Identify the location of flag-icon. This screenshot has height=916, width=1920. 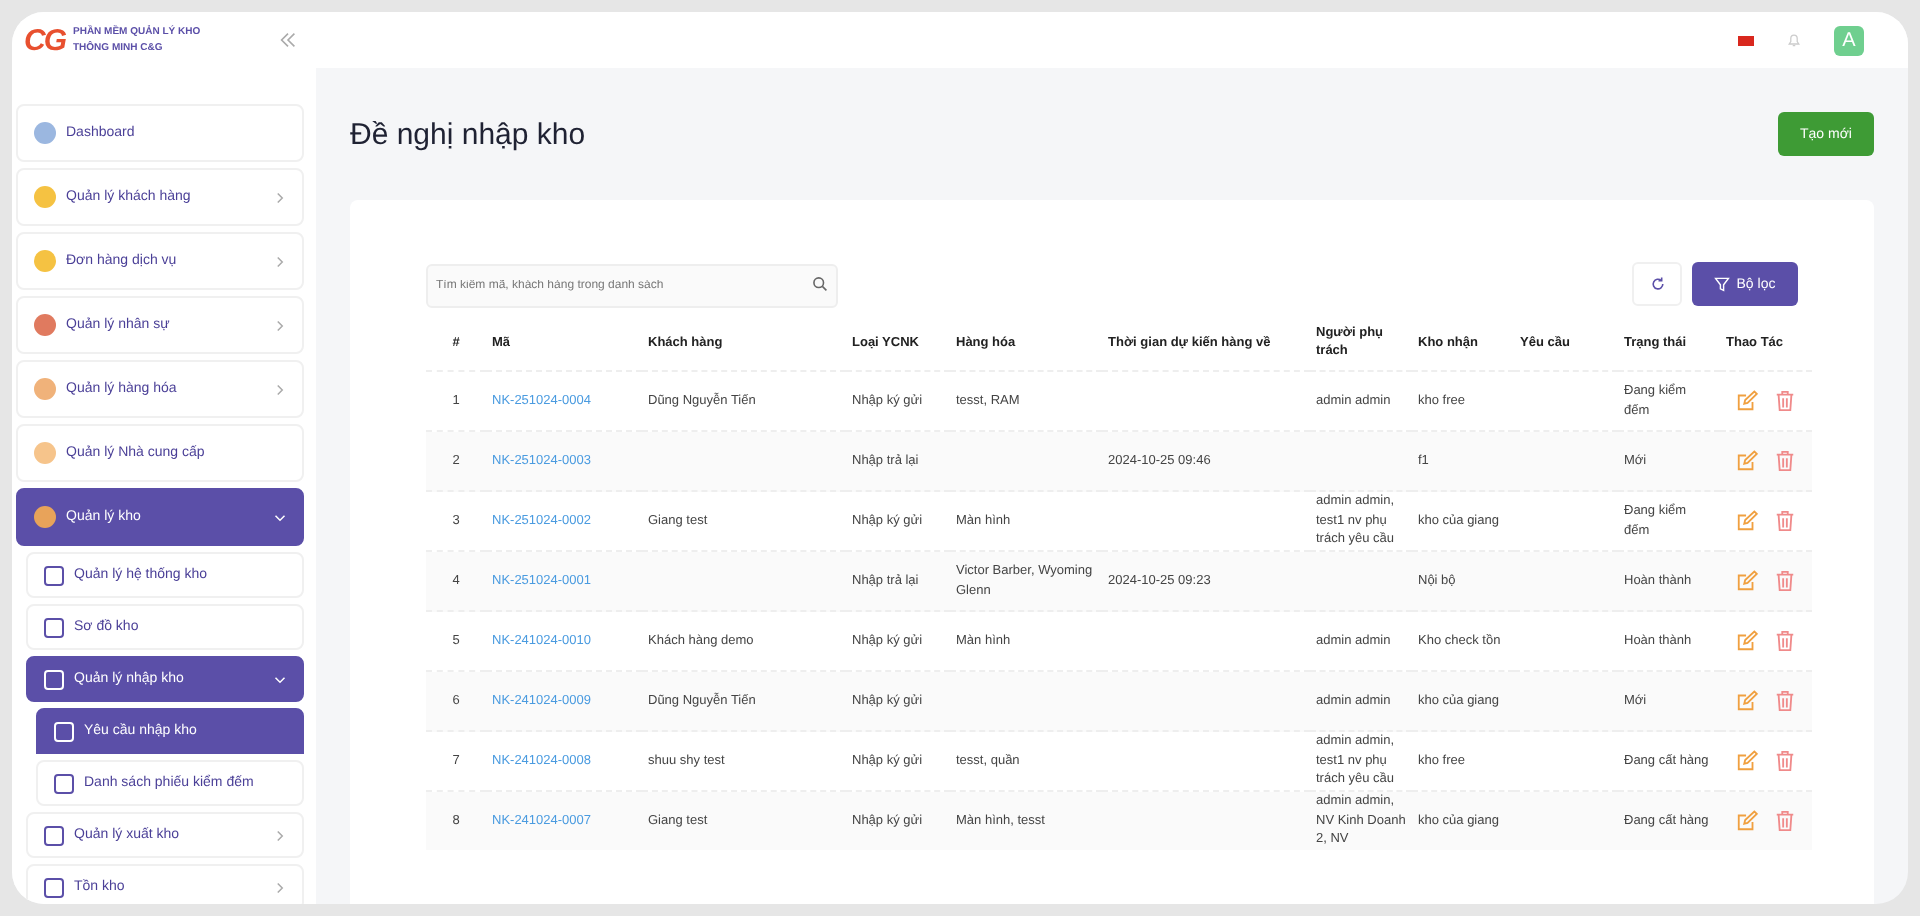
(1746, 40).